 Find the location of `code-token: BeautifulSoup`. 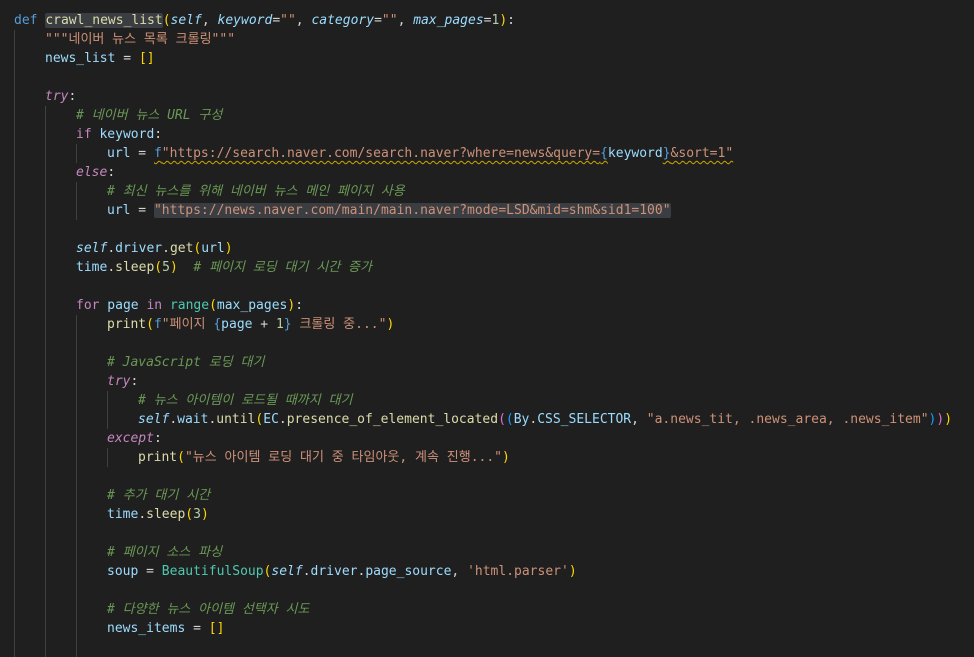

code-token: BeautifulSoup is located at coordinates (212, 571).